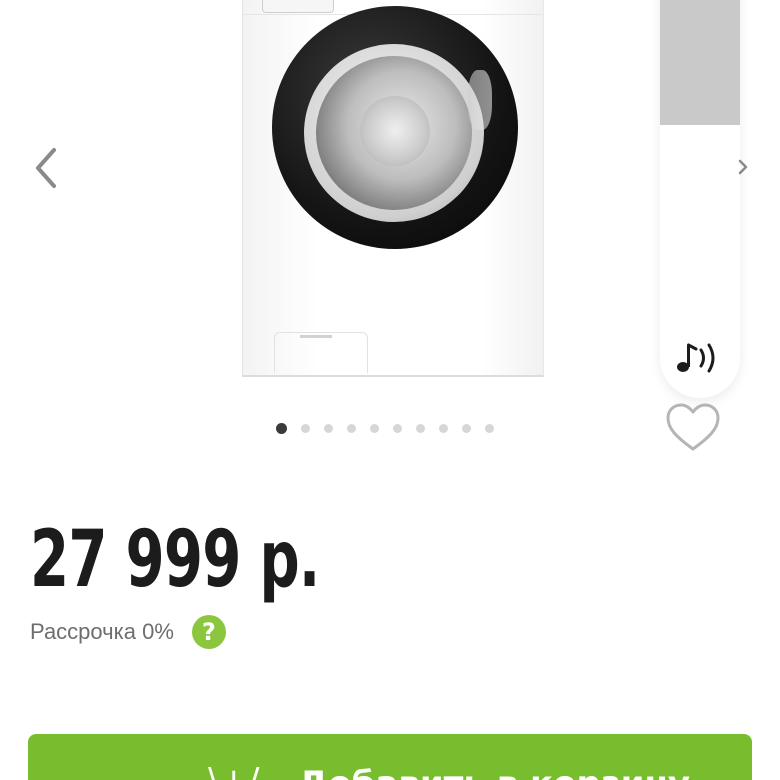 The image size is (780, 780). I want to click on side-panel, so click(700, 199).